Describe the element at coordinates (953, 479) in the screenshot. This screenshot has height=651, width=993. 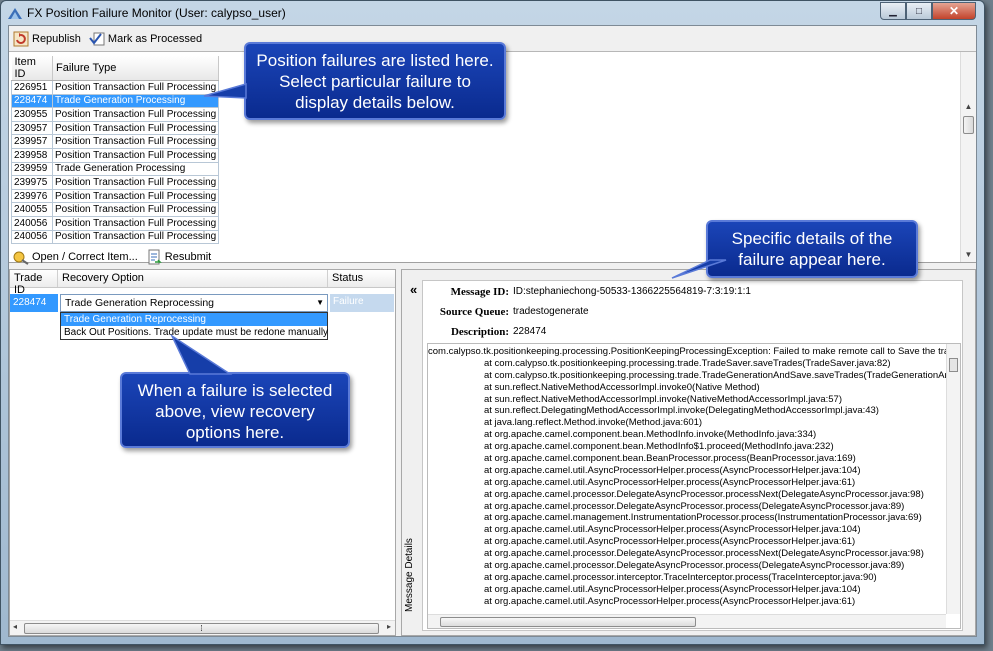
I see `trace-vertical-scrollbar` at that location.